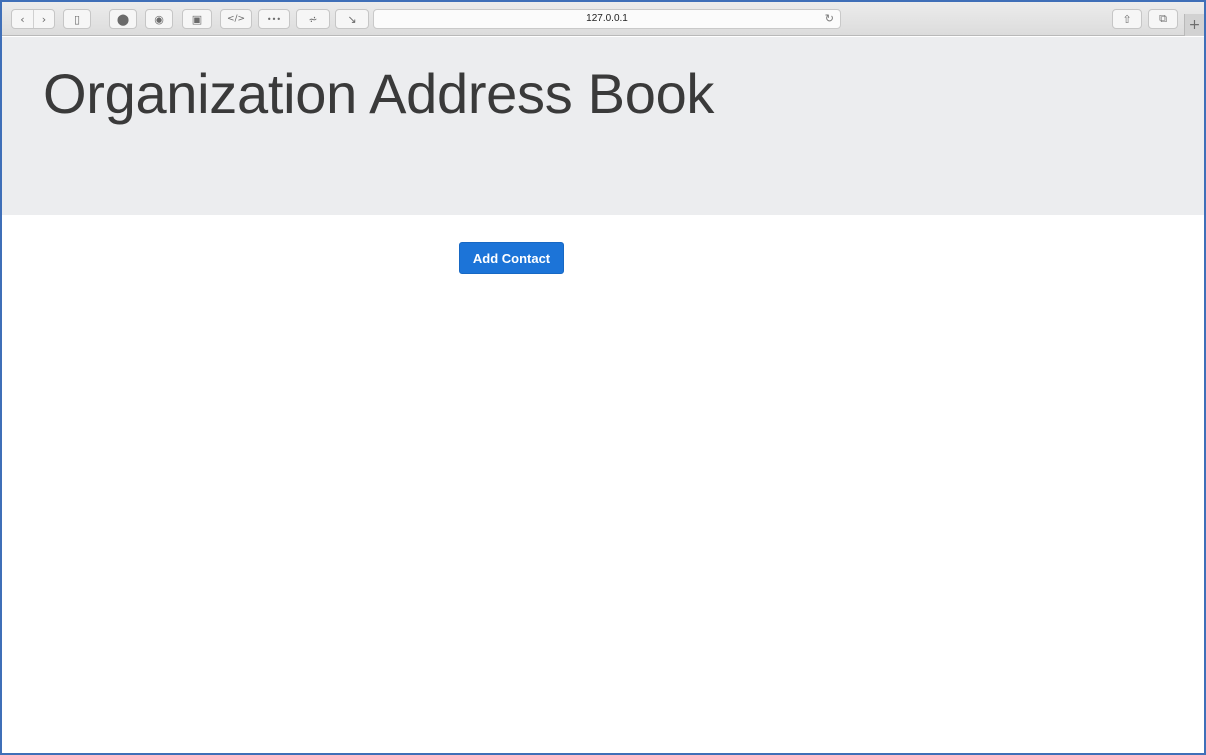  Describe the element at coordinates (1194, 25) in the screenshot. I see `new-tab-icon: +` at that location.